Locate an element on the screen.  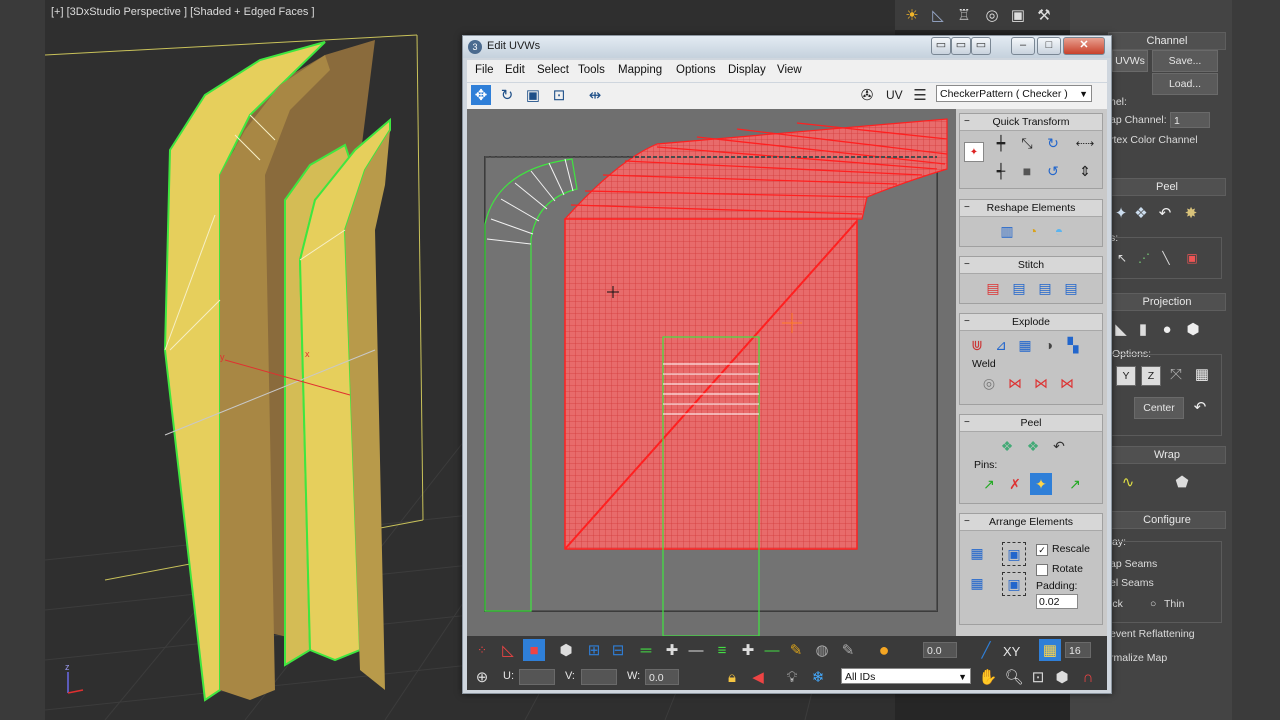
align-horizontal-icon: ⤡ is located at coordinates (1027, 143).